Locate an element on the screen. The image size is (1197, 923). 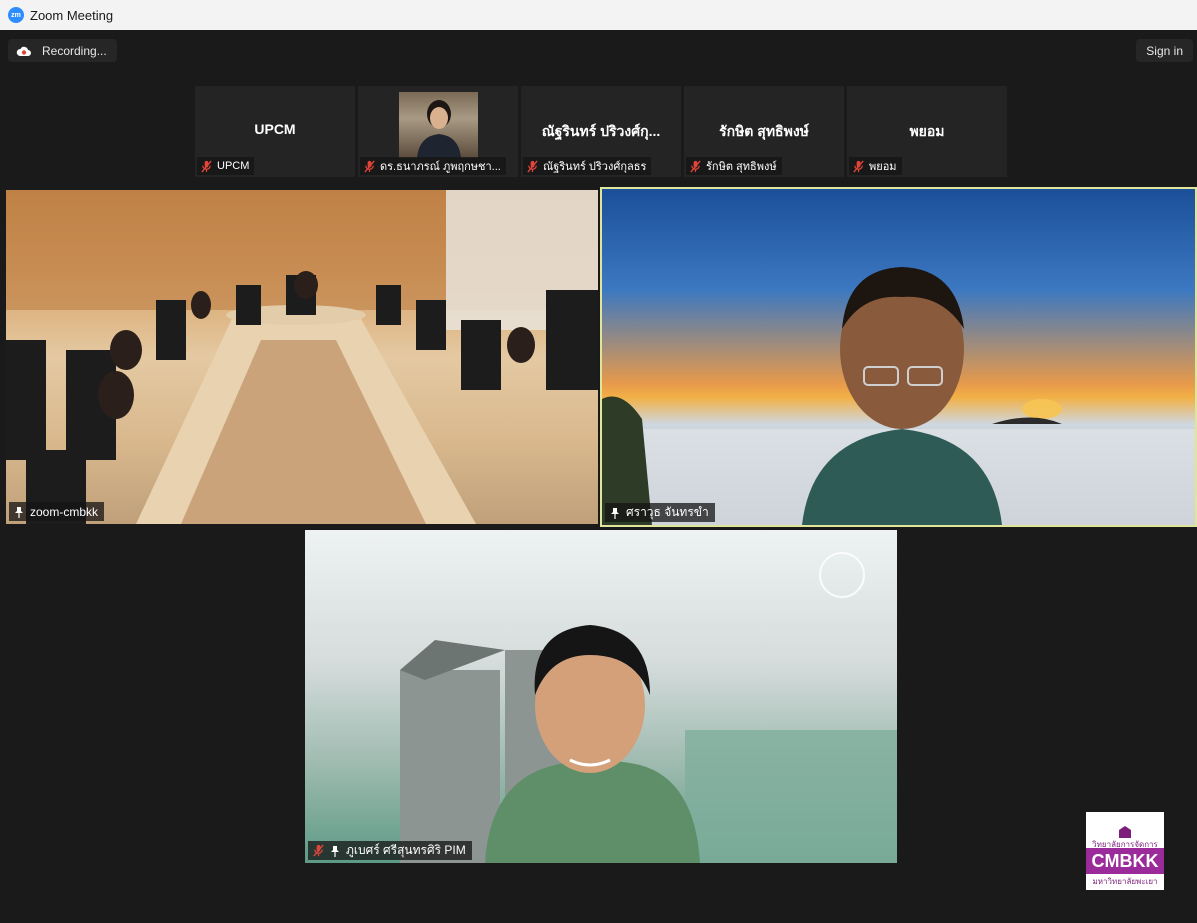
participant-display-name: พยอม is located at coordinates (927, 131).